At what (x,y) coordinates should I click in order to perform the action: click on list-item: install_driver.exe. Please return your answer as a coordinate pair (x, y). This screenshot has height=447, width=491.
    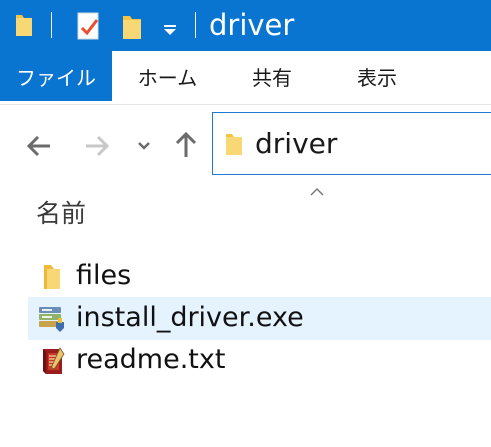
    Looking at the image, I should click on (259, 318).